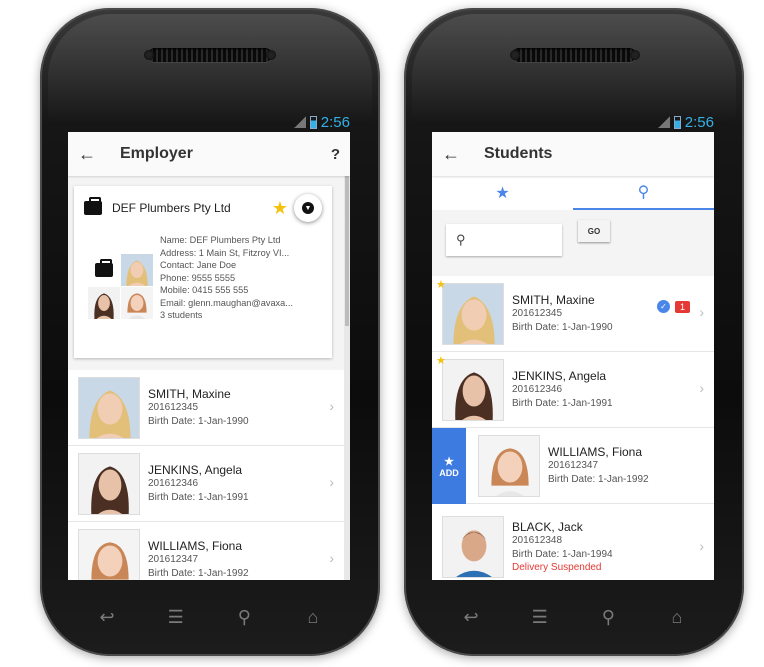 This screenshot has width=764, height=667. I want to click on tab-bar: ★ ⚲, so click(573, 193).